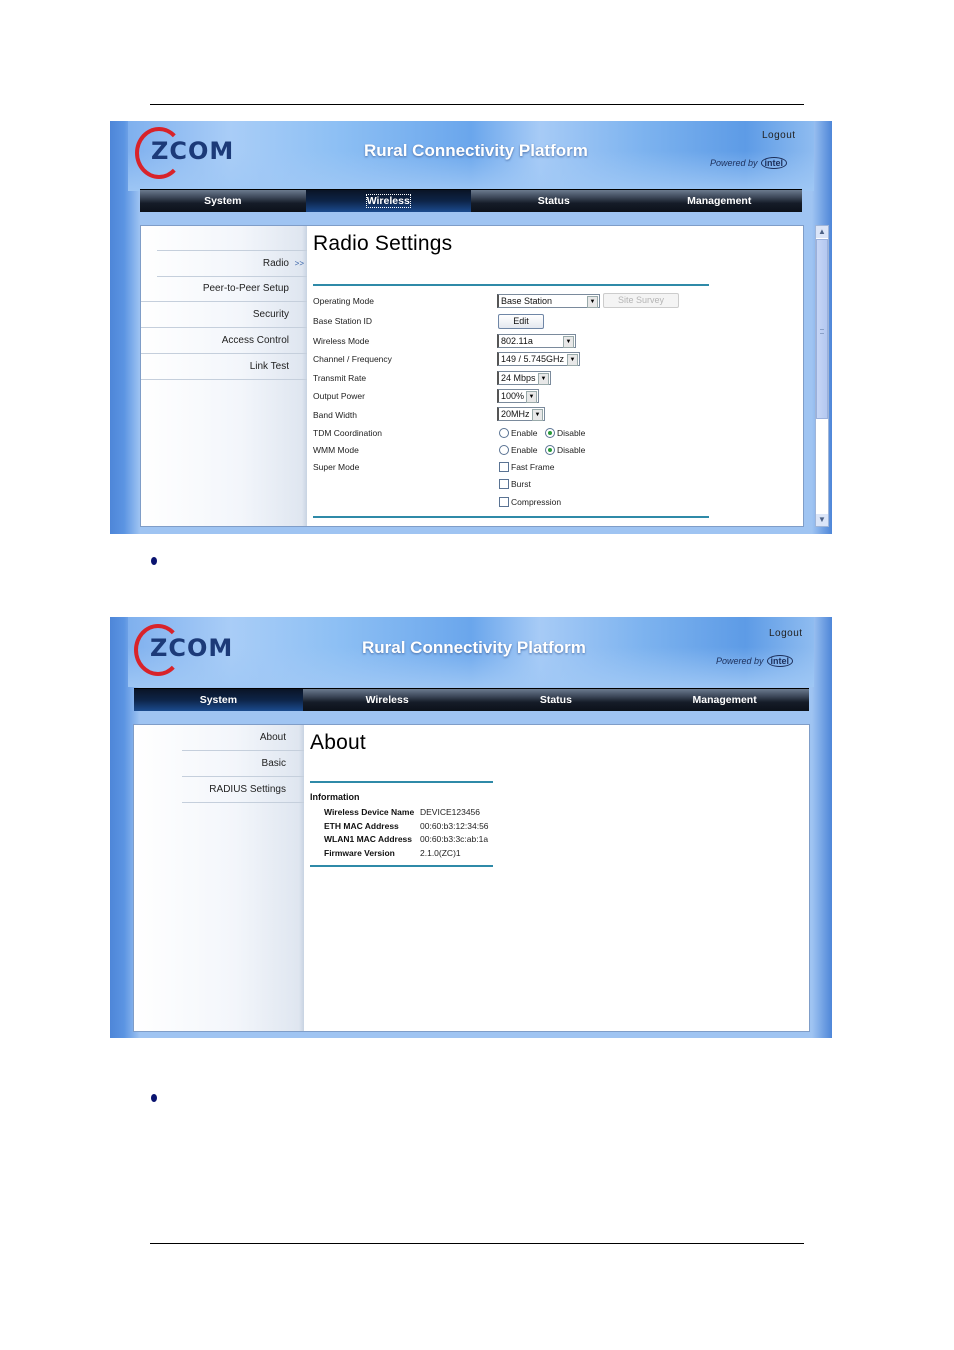 The image size is (954, 1350). What do you see at coordinates (515, 414) in the screenshot?
I see `select-value: 20MHz` at bounding box center [515, 414].